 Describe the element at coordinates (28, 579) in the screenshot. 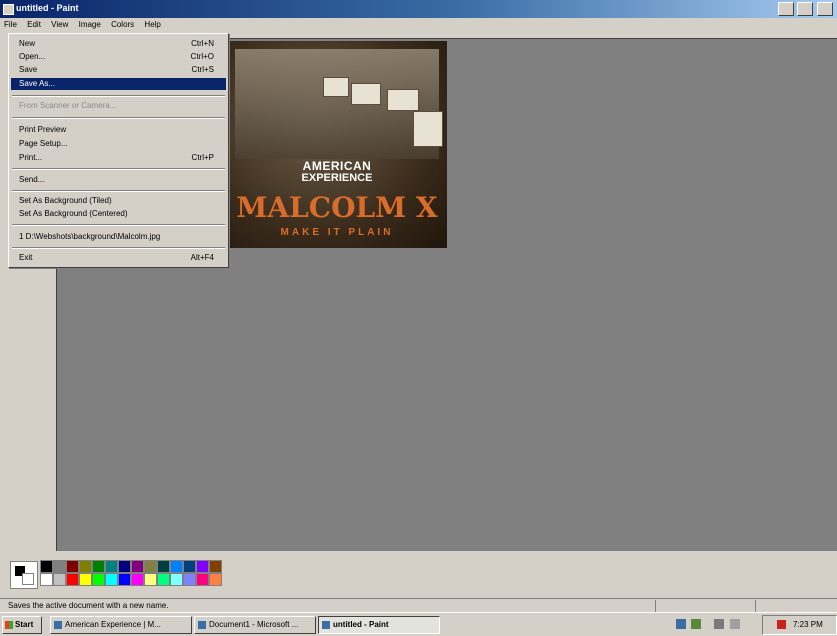

I see `background-color` at that location.